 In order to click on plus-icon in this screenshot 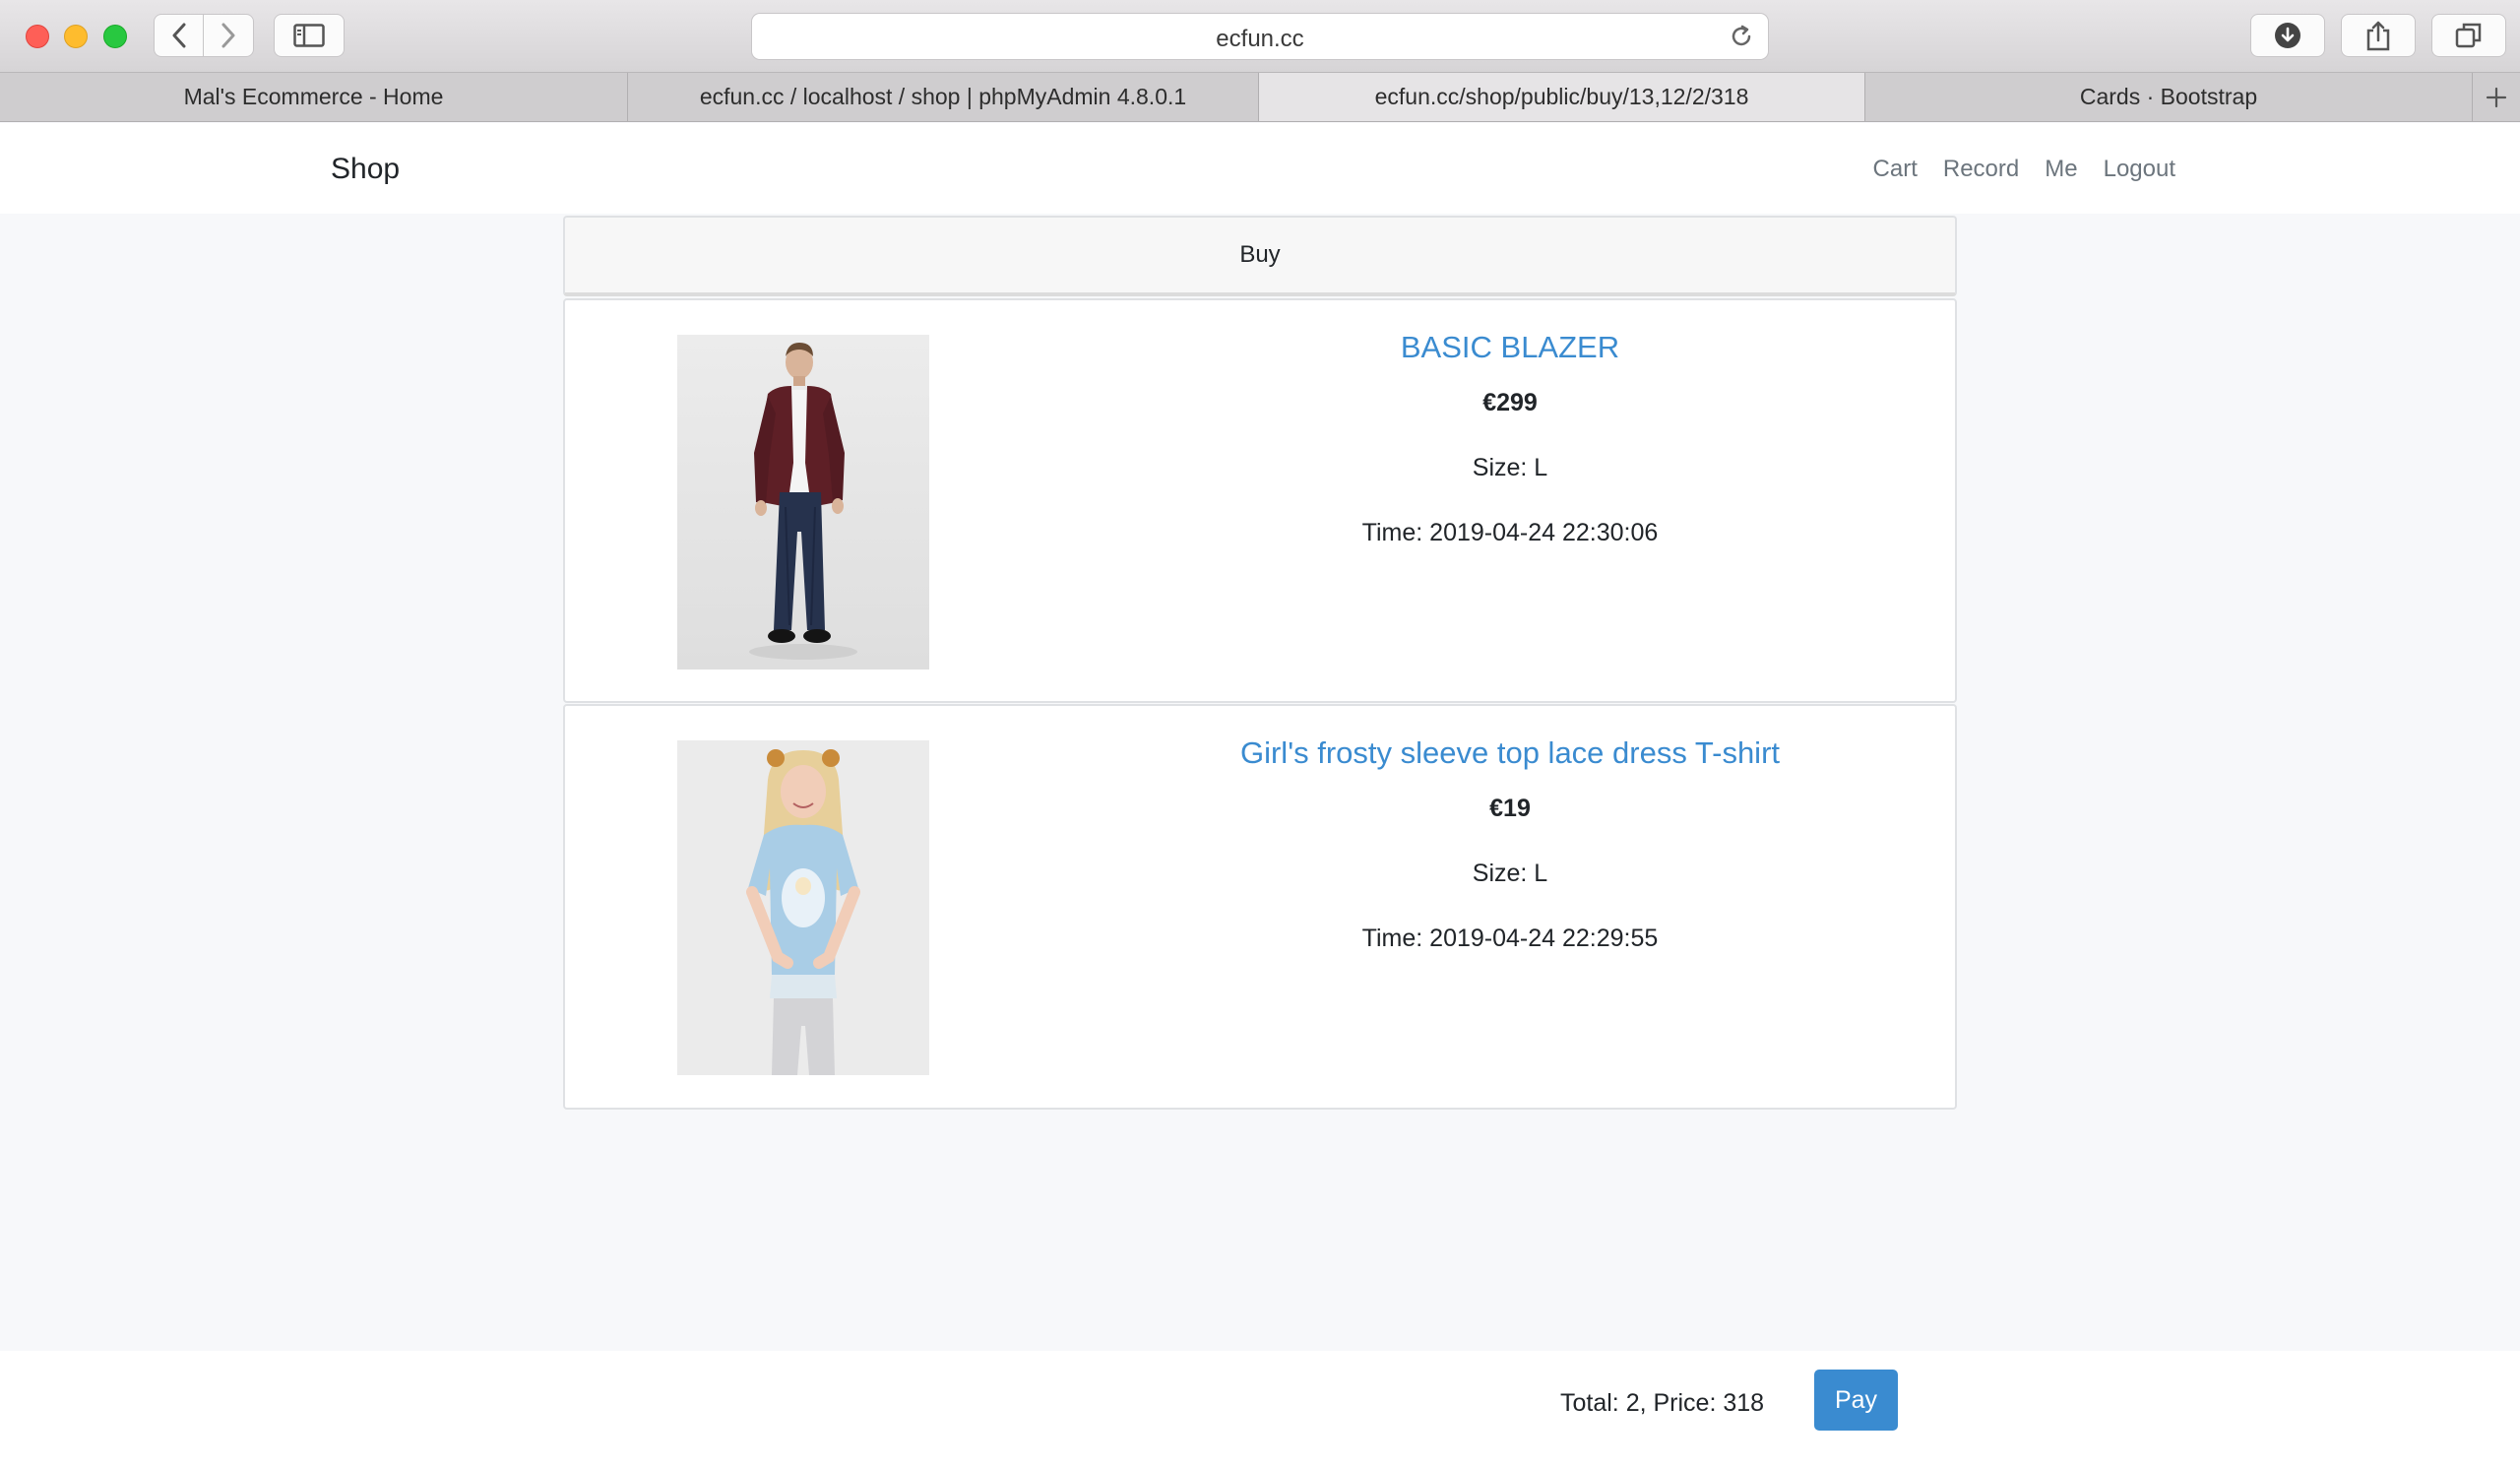, I will do `click(2496, 97)`.